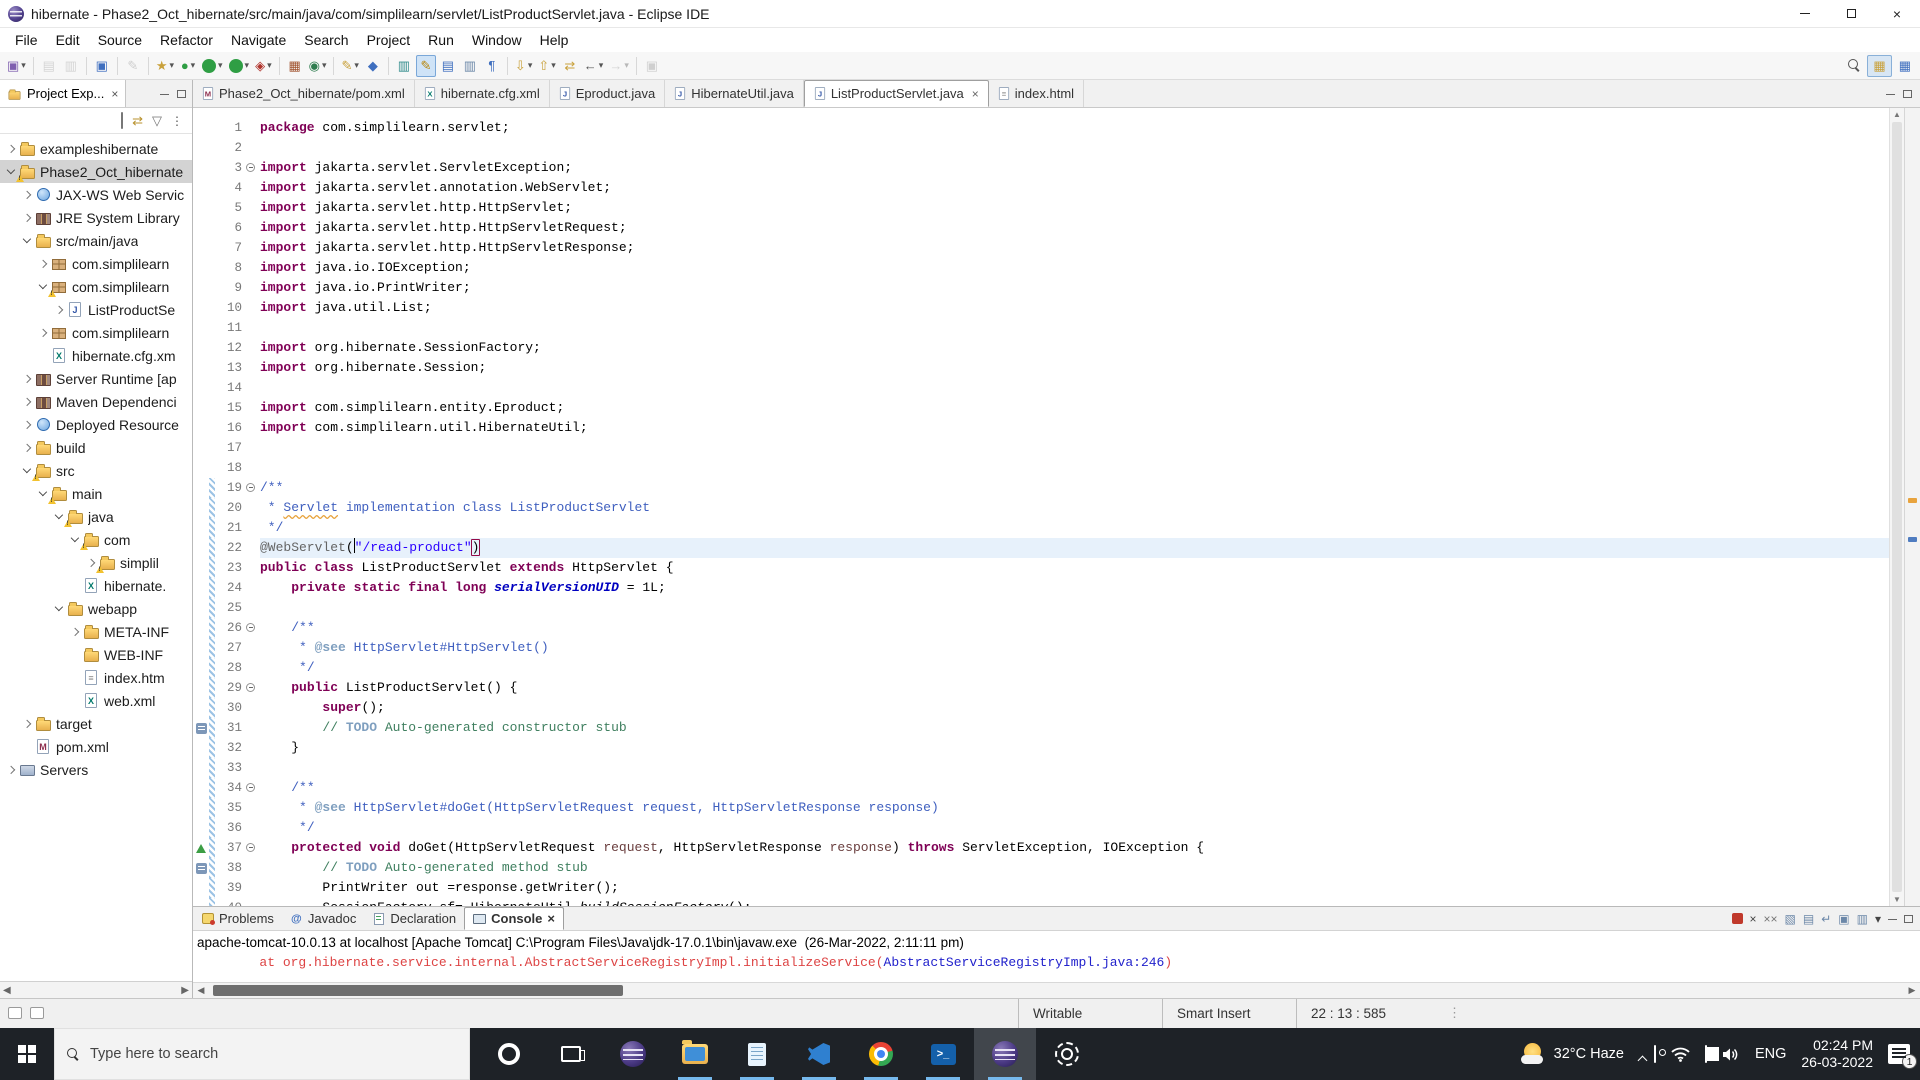  Describe the element at coordinates (1041, 328) in the screenshot. I see `code-line-11: 11` at that location.